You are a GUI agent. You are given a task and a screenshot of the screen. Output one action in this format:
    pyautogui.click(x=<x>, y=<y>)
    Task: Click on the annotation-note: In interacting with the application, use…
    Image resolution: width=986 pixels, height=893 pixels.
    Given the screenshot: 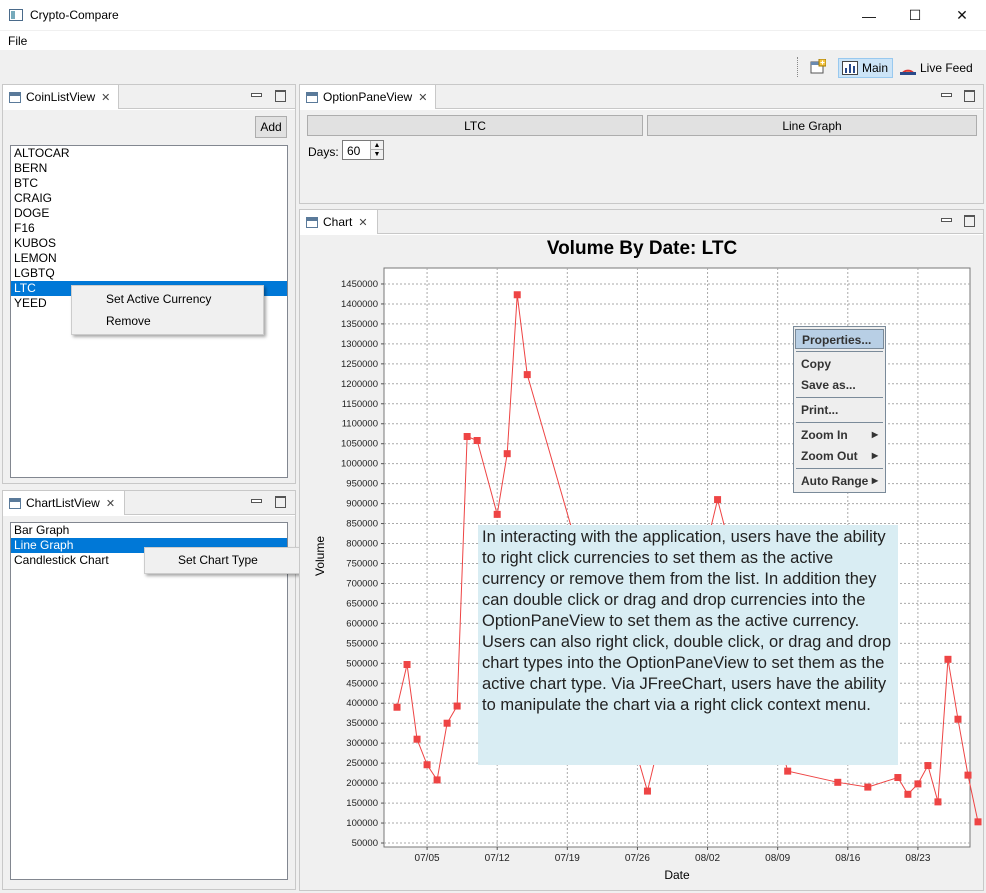 What is the action you would take?
    pyautogui.click(x=688, y=645)
    